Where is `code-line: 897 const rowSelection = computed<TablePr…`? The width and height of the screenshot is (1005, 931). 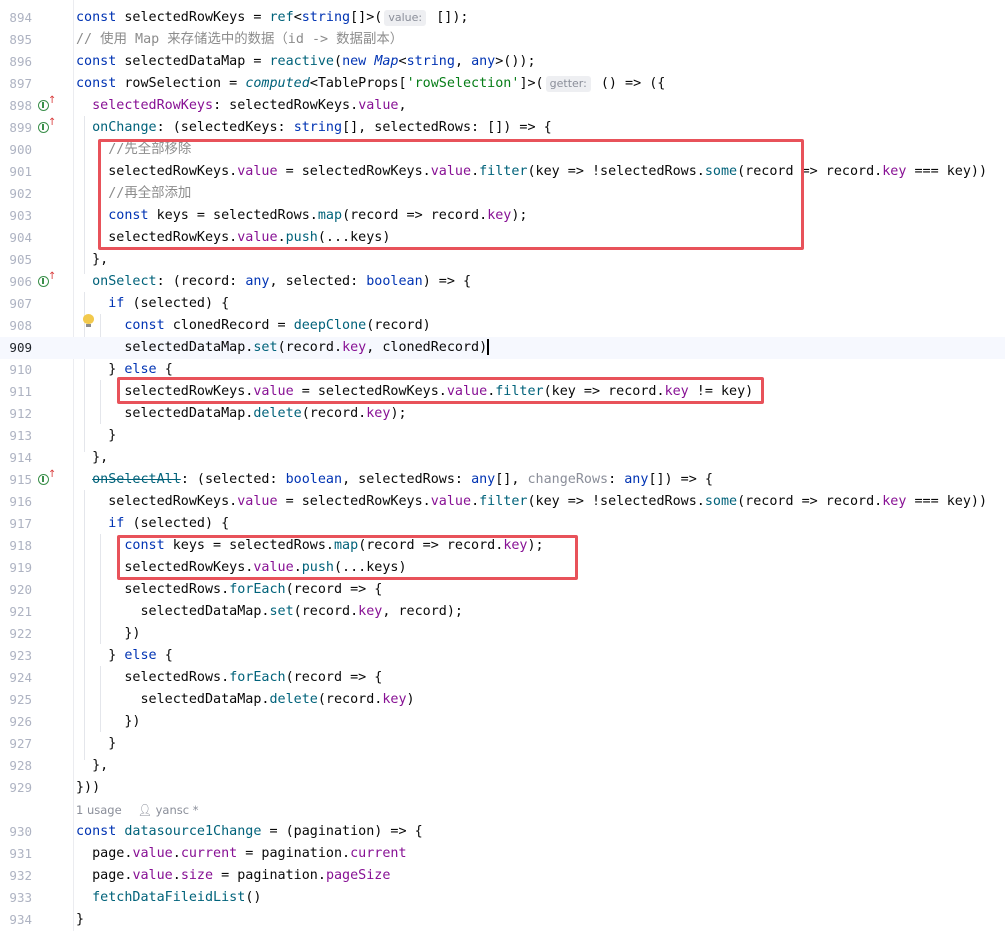 code-line: 897 const rowSelection = computed<TablePr… is located at coordinates (502, 84).